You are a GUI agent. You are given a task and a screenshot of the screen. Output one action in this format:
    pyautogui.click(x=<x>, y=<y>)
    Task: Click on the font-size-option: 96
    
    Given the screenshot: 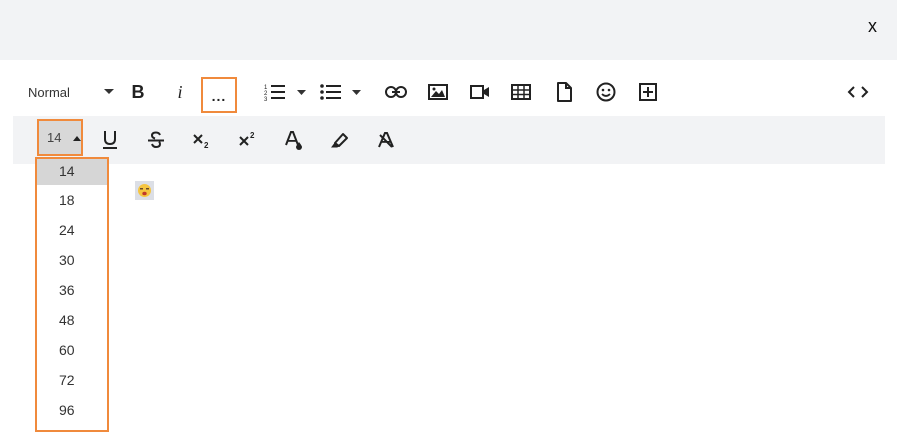 What is the action you would take?
    pyautogui.click(x=72, y=410)
    